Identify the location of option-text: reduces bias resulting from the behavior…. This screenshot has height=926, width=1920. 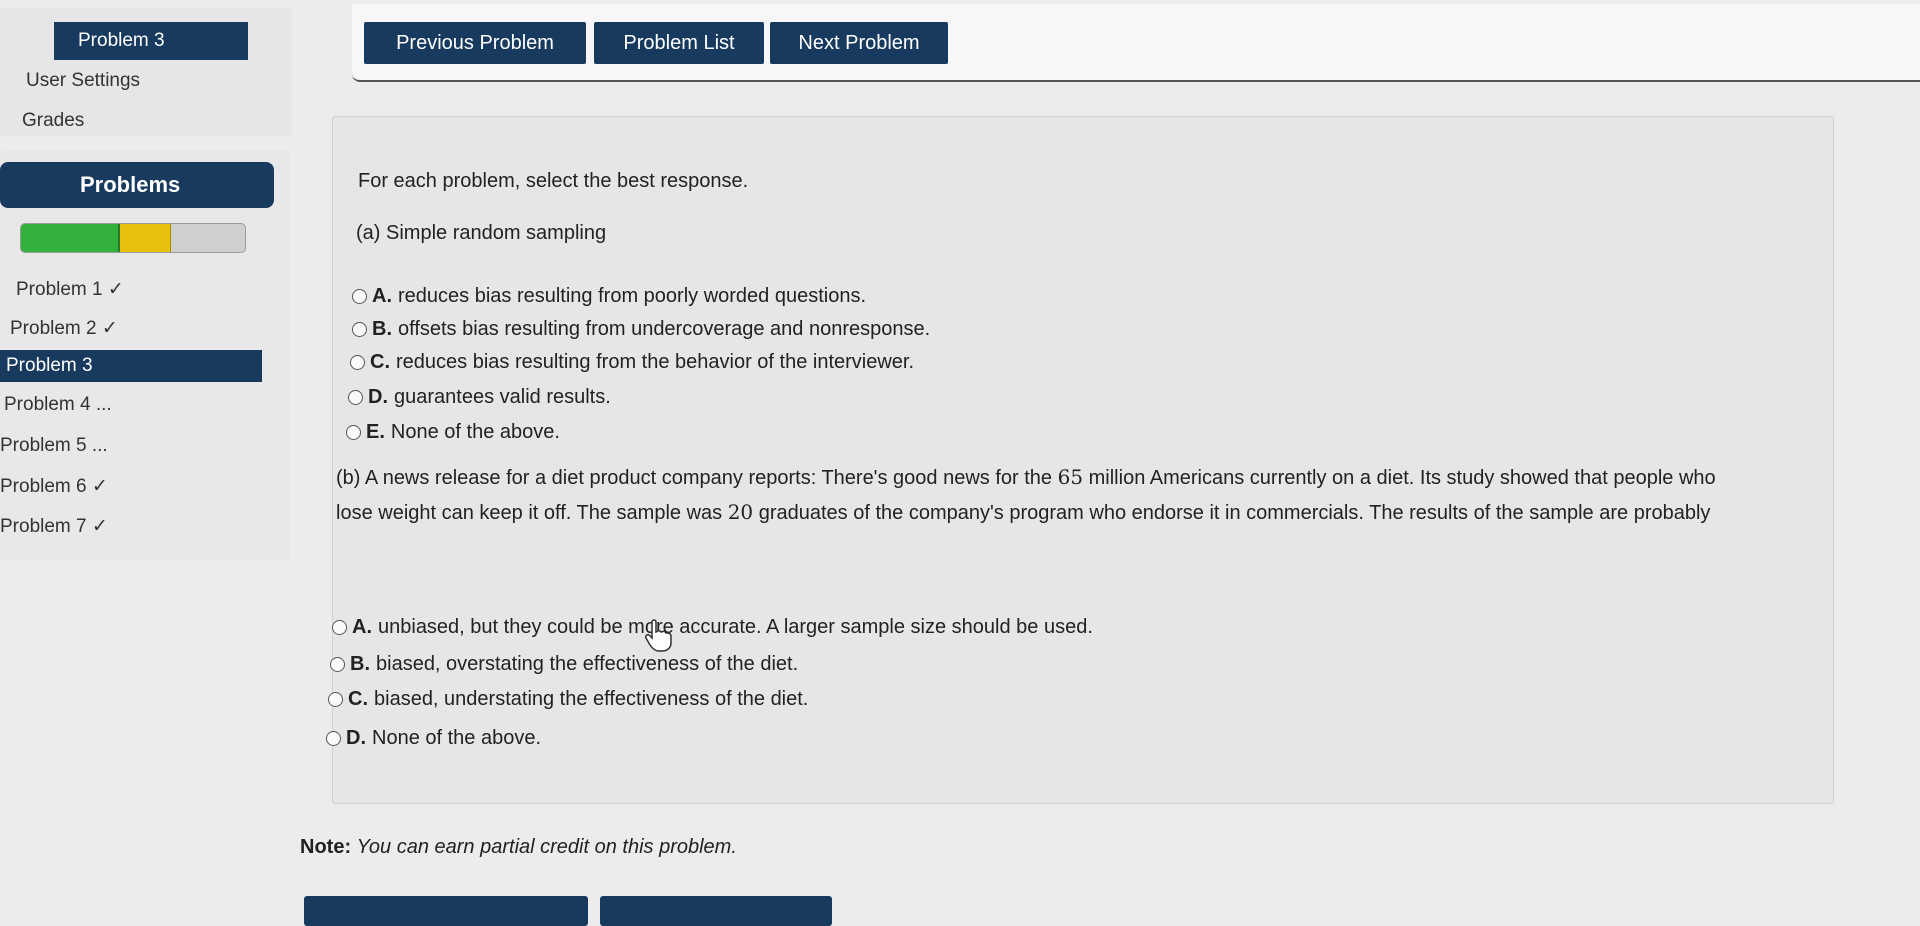
(655, 362).